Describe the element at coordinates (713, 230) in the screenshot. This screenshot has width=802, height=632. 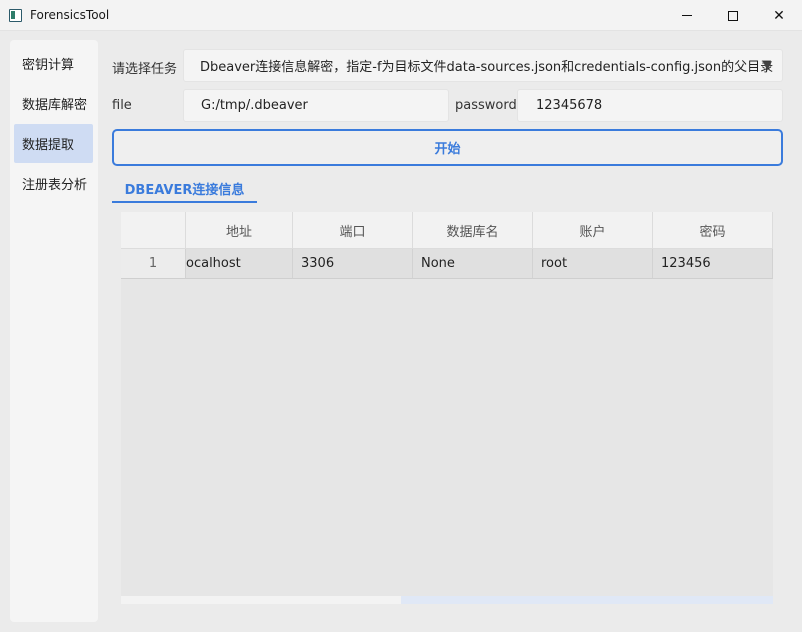
I see `column-header-password: 密码` at that location.